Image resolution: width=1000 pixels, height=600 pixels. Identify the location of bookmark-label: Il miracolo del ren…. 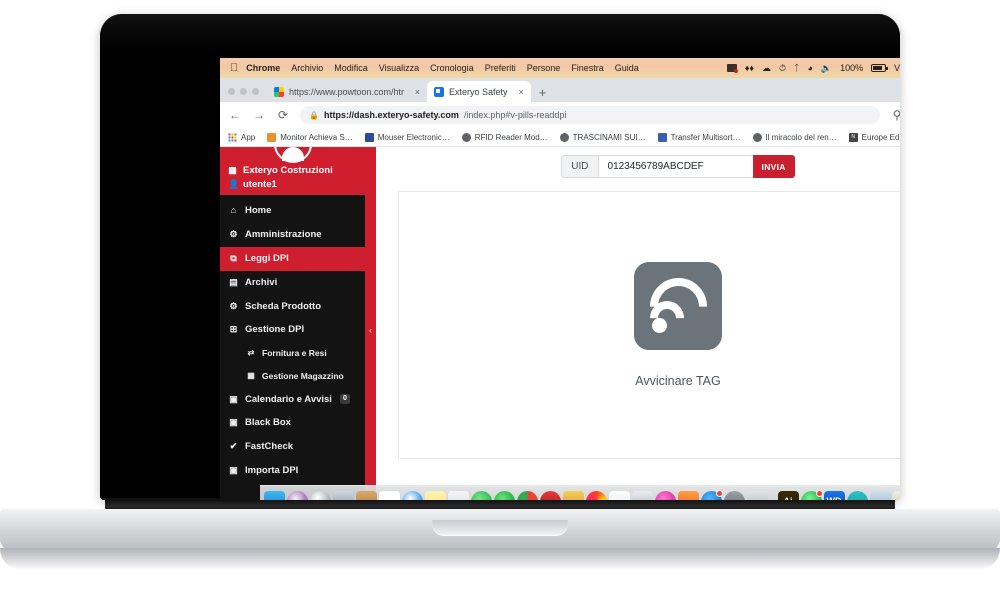
(801, 137).